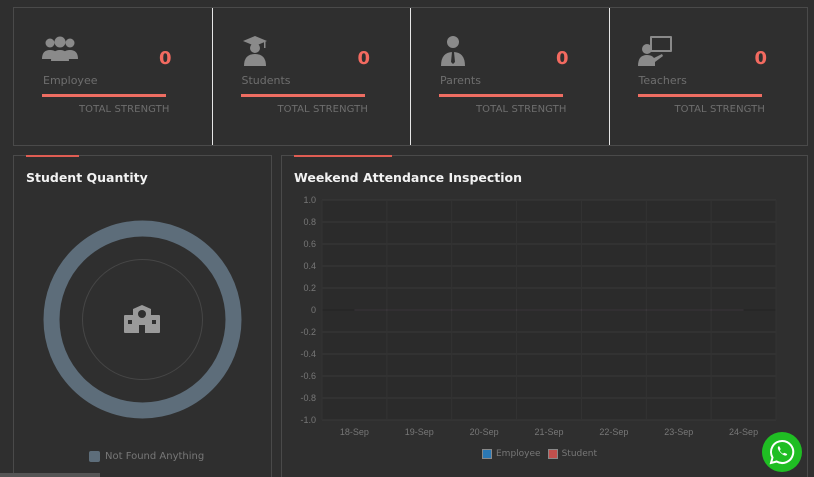 The image size is (814, 477). I want to click on whatsapp-button, so click(782, 452).